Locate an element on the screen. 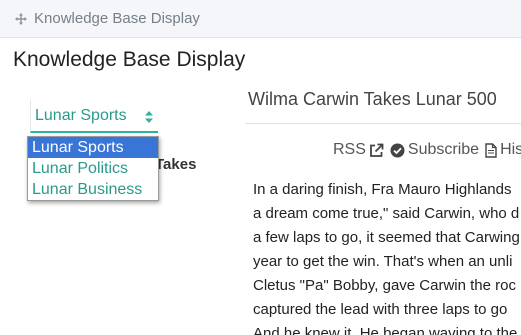 The height and width of the screenshot is (335, 521). article-body-line: In a daring finish, Fra Mauro Highlands is located at coordinates (382, 189).